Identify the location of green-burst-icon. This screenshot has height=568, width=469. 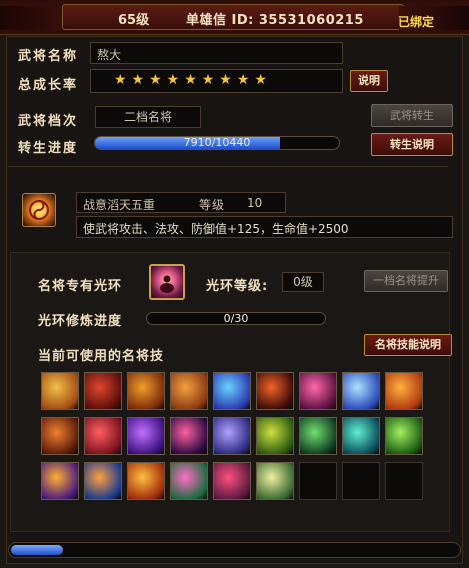
(275, 436).